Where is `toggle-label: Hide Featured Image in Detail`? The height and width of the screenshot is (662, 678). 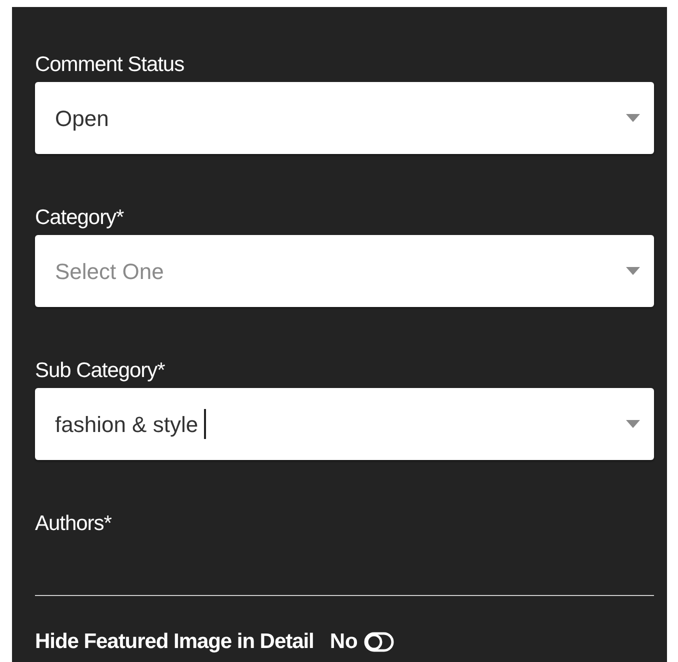
toggle-label: Hide Featured Image in Detail is located at coordinates (174, 642).